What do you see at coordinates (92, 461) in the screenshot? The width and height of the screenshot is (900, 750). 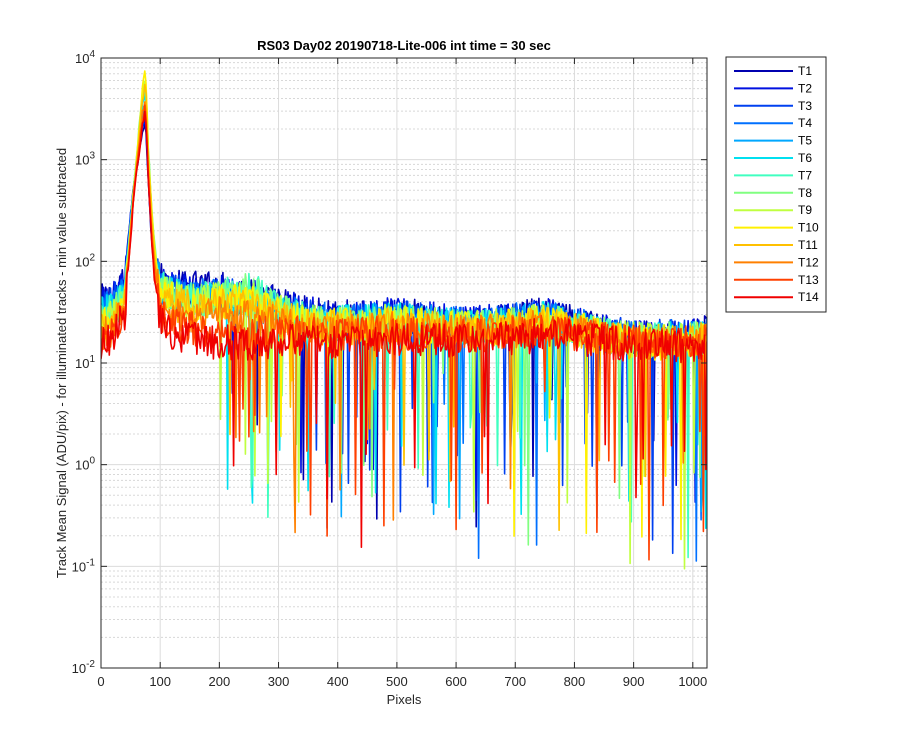 I see `y-tick-label-exponent: 0` at bounding box center [92, 461].